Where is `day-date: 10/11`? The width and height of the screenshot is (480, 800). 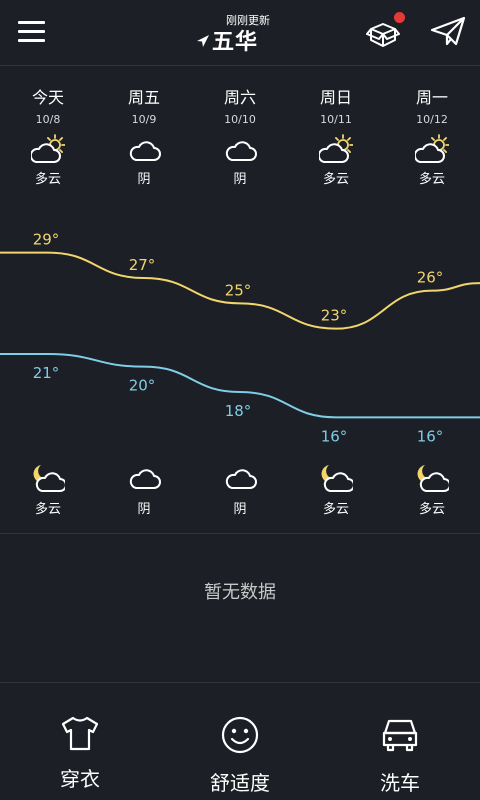 day-date: 10/11 is located at coordinates (336, 119).